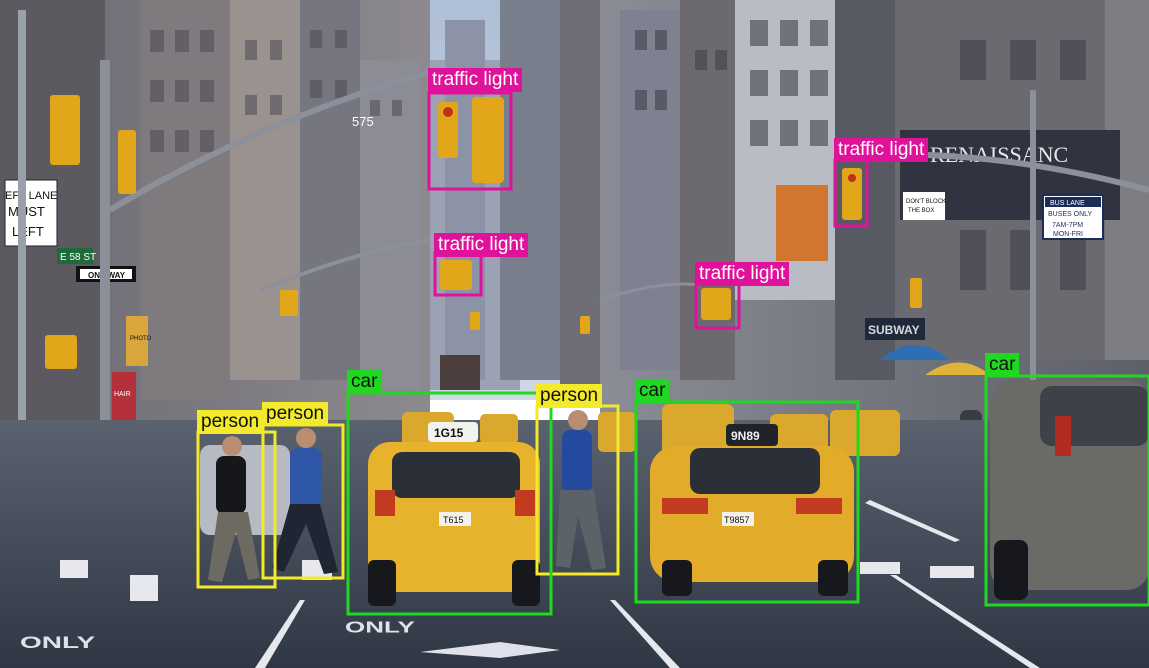  I want to click on label-car-2: car, so click(652, 391).